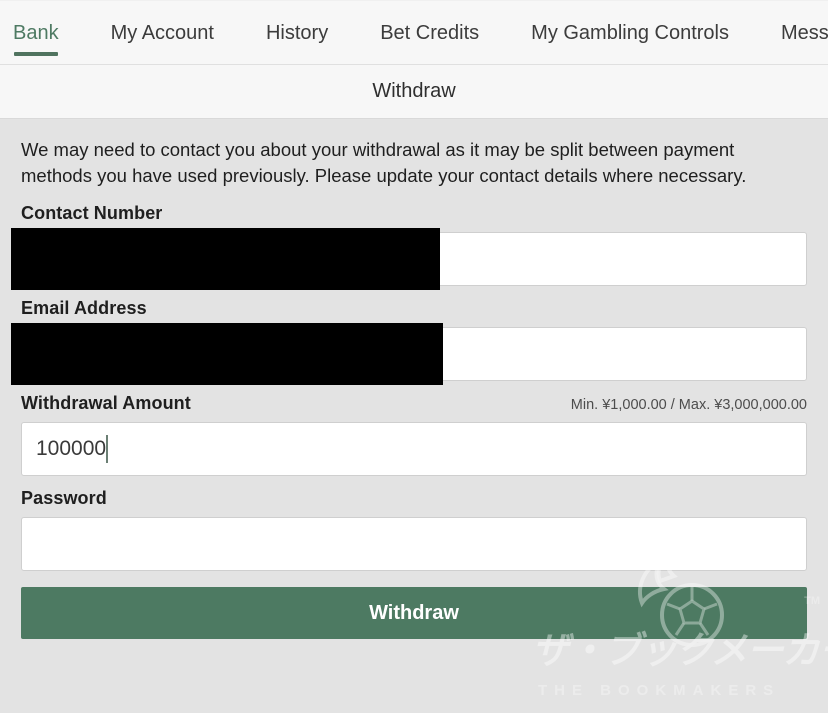 This screenshot has height=713, width=828. Describe the element at coordinates (659, 690) in the screenshot. I see `watermark-english-text: THE BOOKMAKERS` at that location.